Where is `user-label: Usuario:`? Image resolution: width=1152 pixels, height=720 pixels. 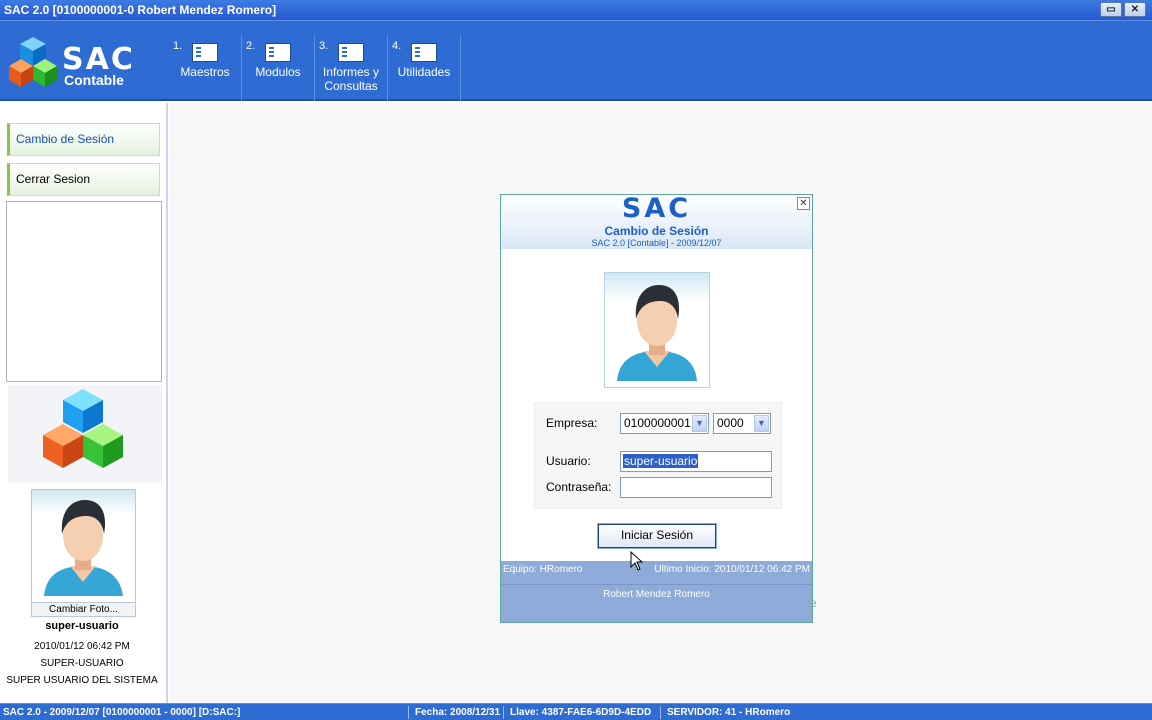 user-label: Usuario: is located at coordinates (568, 461).